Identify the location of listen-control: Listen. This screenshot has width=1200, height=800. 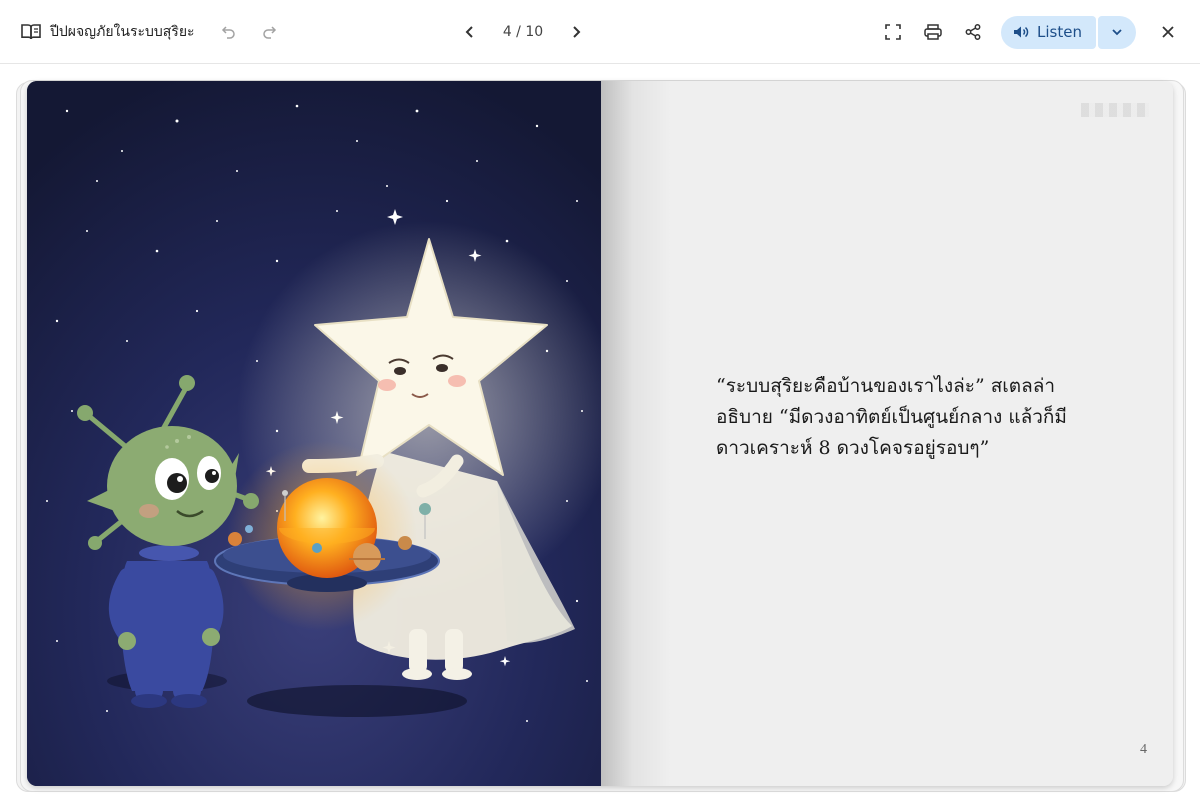
(1068, 32).